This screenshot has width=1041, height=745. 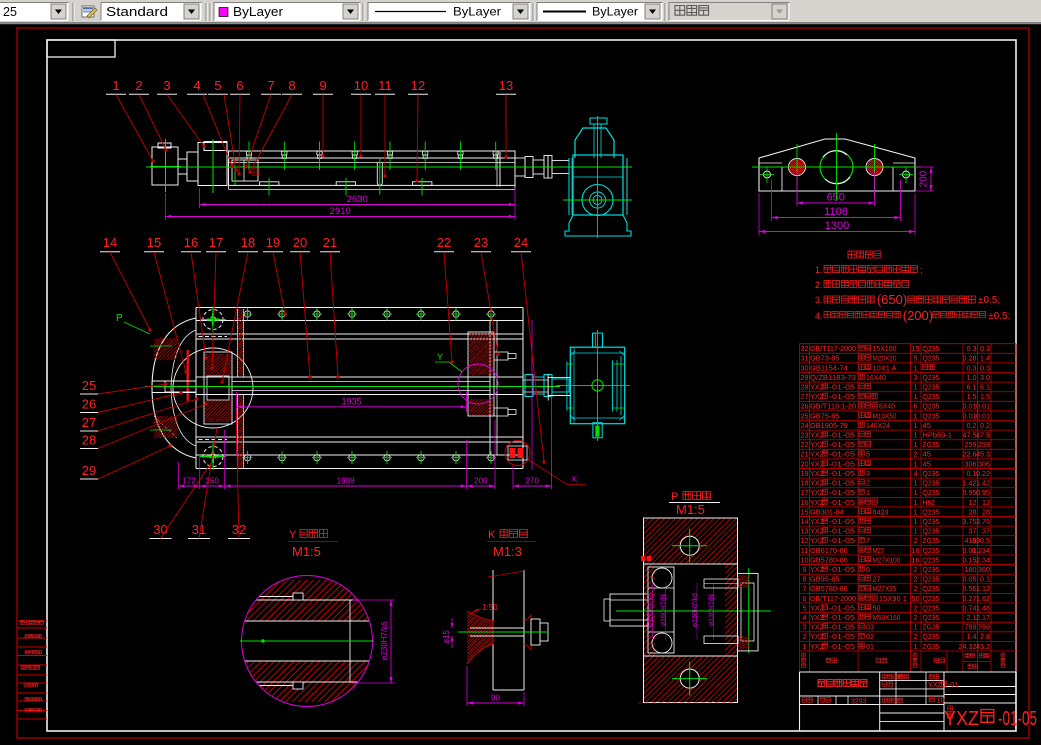 What do you see at coordinates (833, 598) in the screenshot?
I see `svg-text: GB/T117-2000` at bounding box center [833, 598].